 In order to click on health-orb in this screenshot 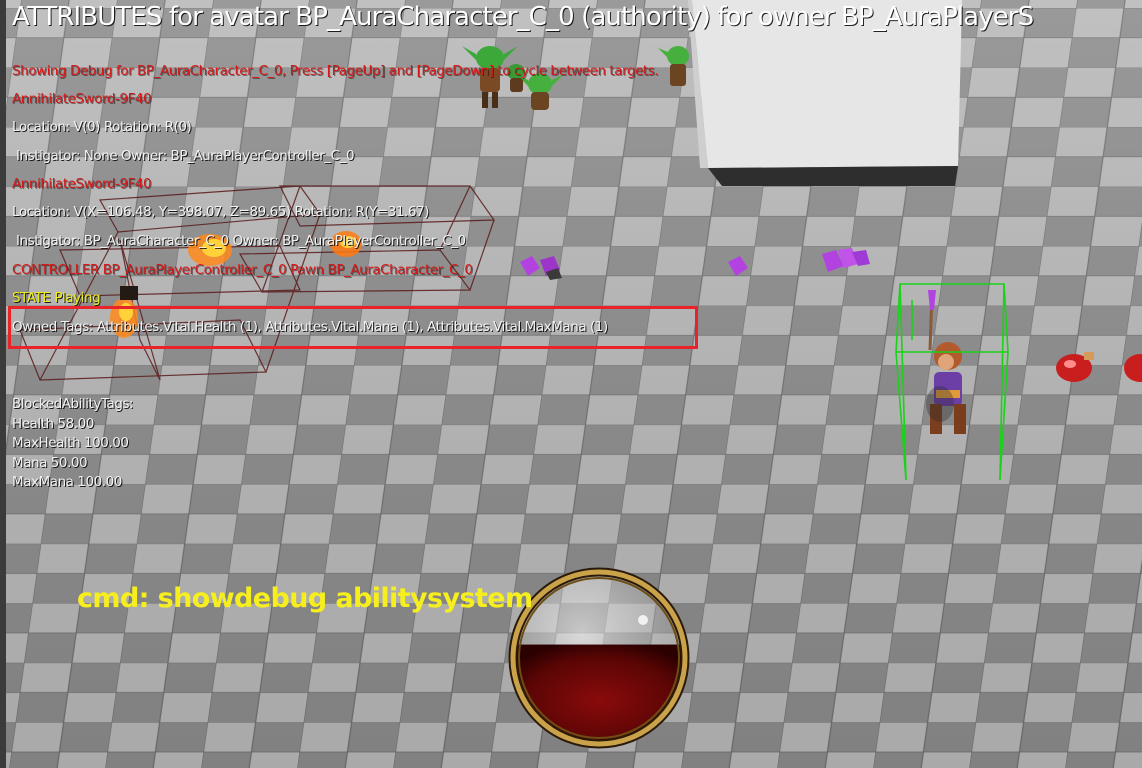, I will do `click(599, 658)`.